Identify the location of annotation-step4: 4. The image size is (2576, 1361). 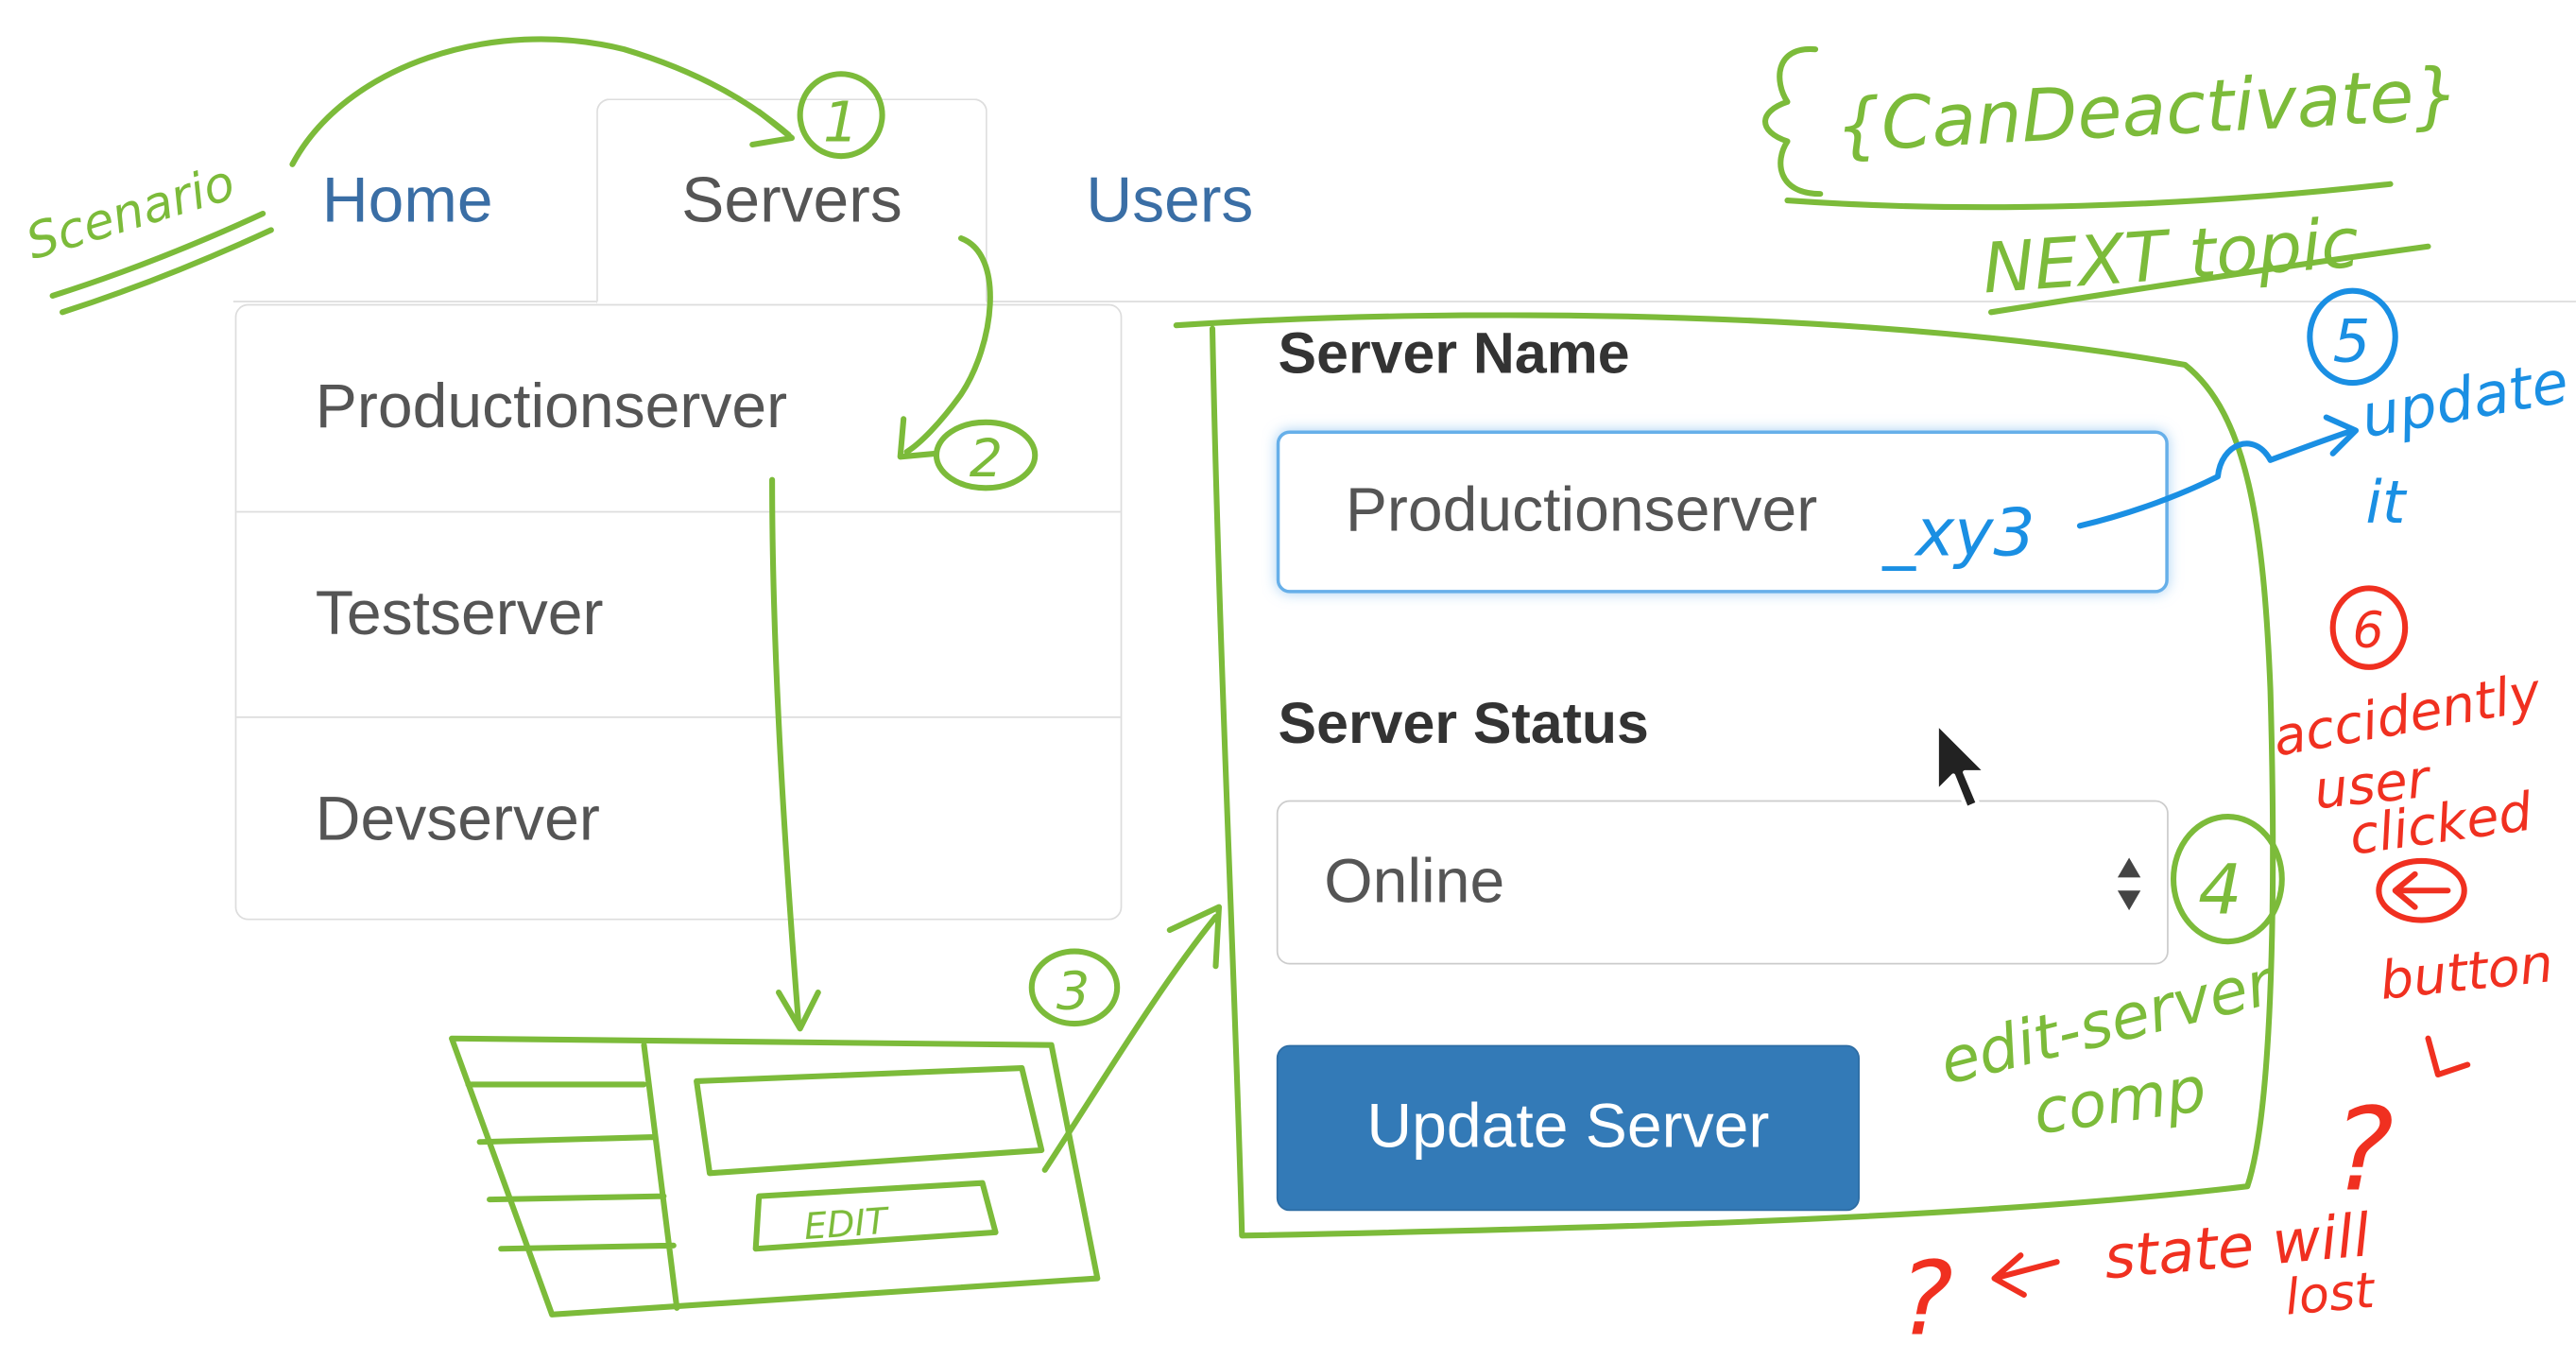
(2219, 891).